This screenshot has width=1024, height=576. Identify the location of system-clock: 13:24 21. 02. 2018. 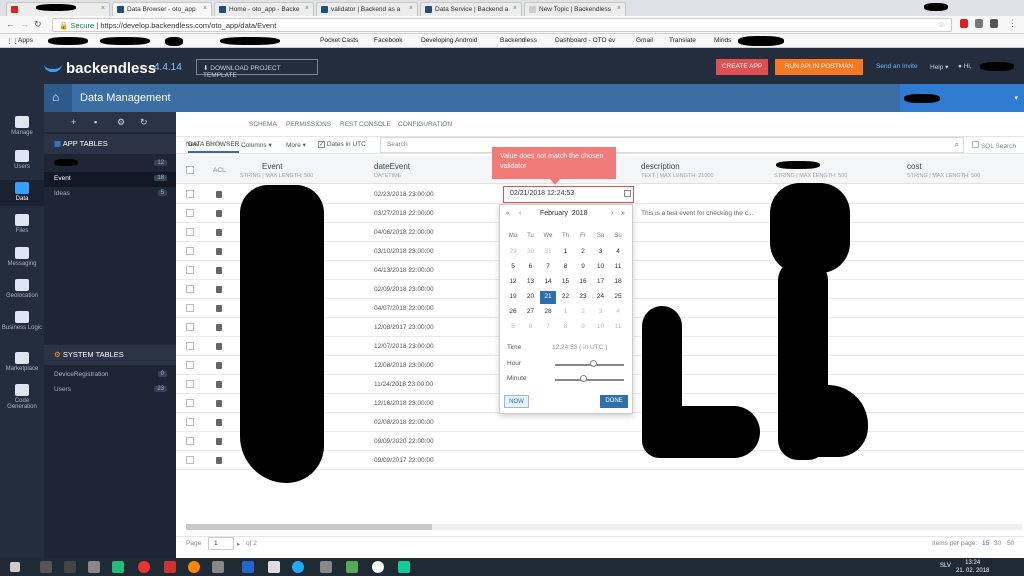
(972, 567).